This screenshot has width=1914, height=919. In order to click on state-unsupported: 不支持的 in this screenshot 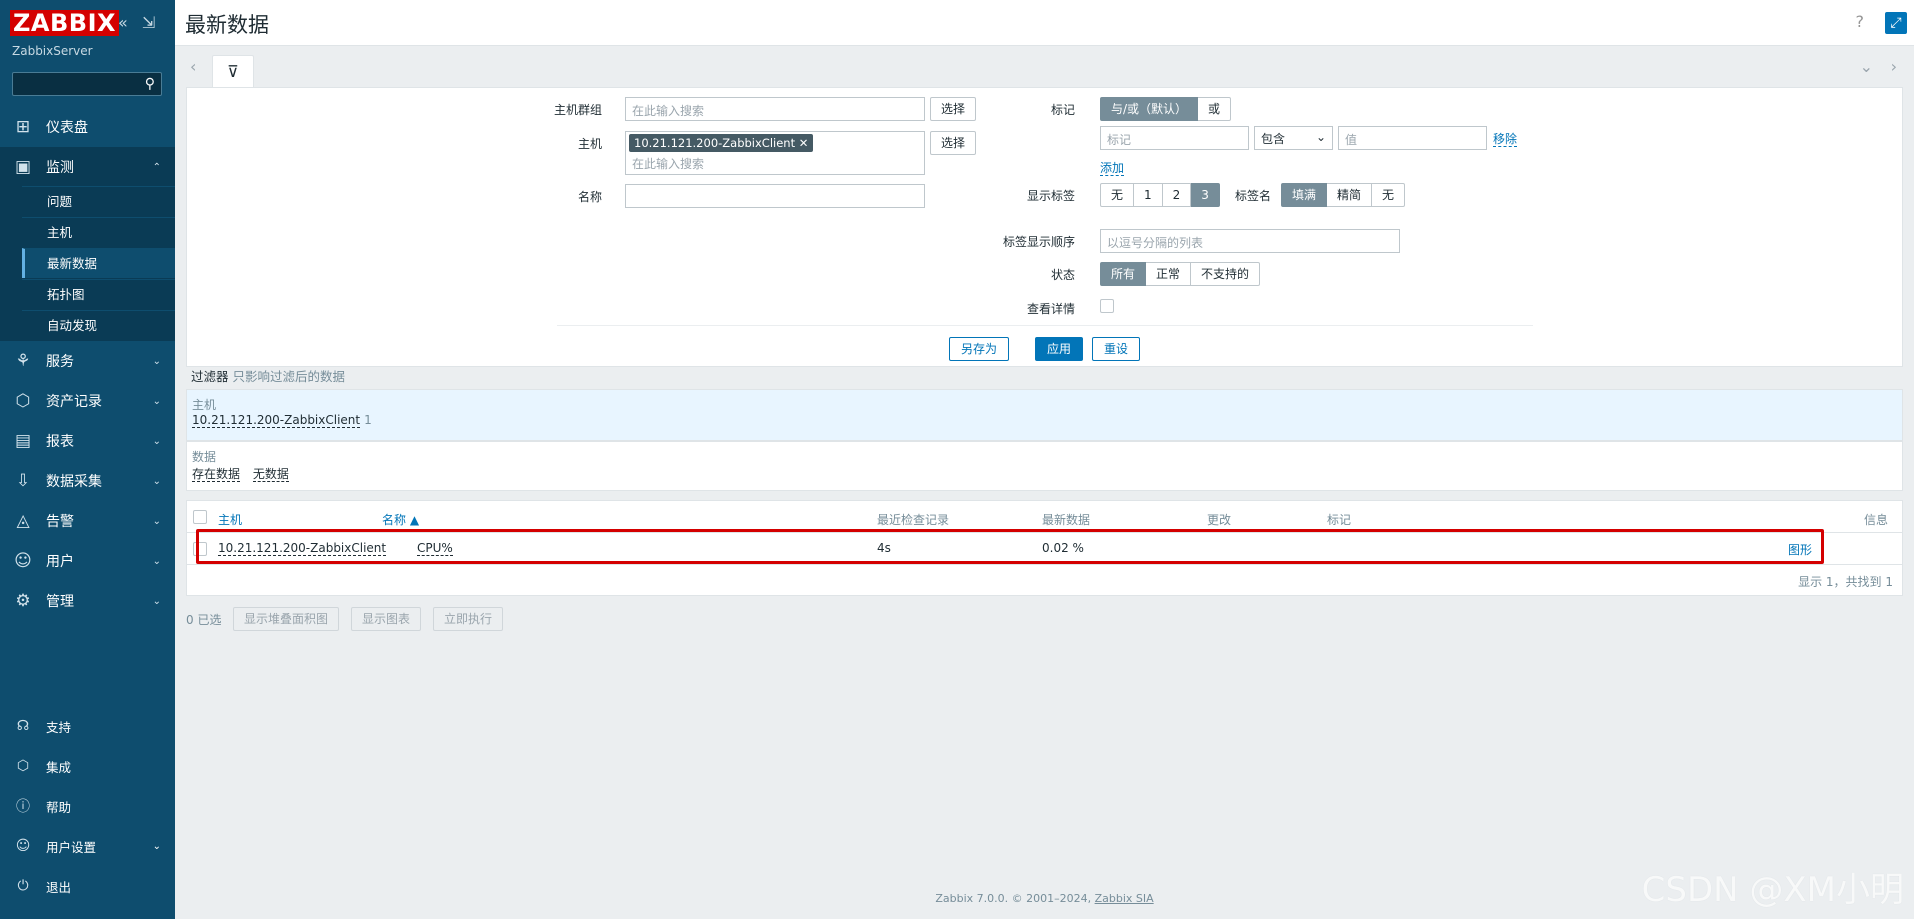, I will do `click(1226, 274)`.